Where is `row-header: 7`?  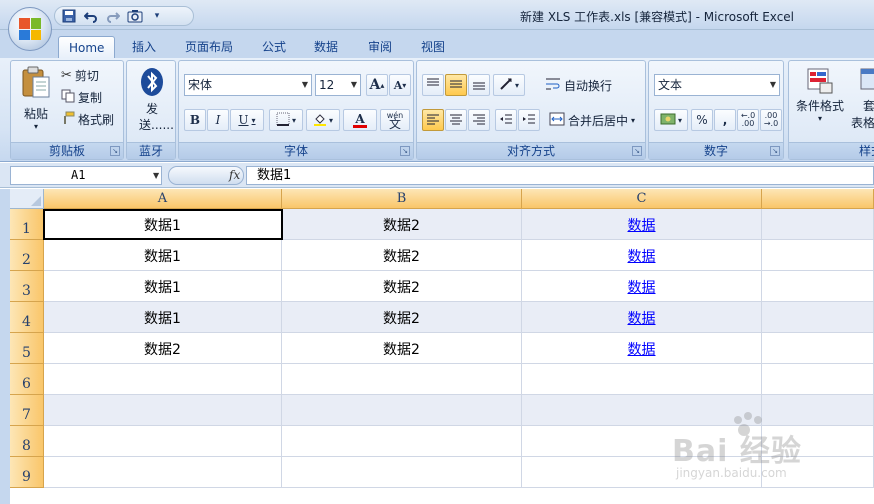 row-header: 7 is located at coordinates (27, 410).